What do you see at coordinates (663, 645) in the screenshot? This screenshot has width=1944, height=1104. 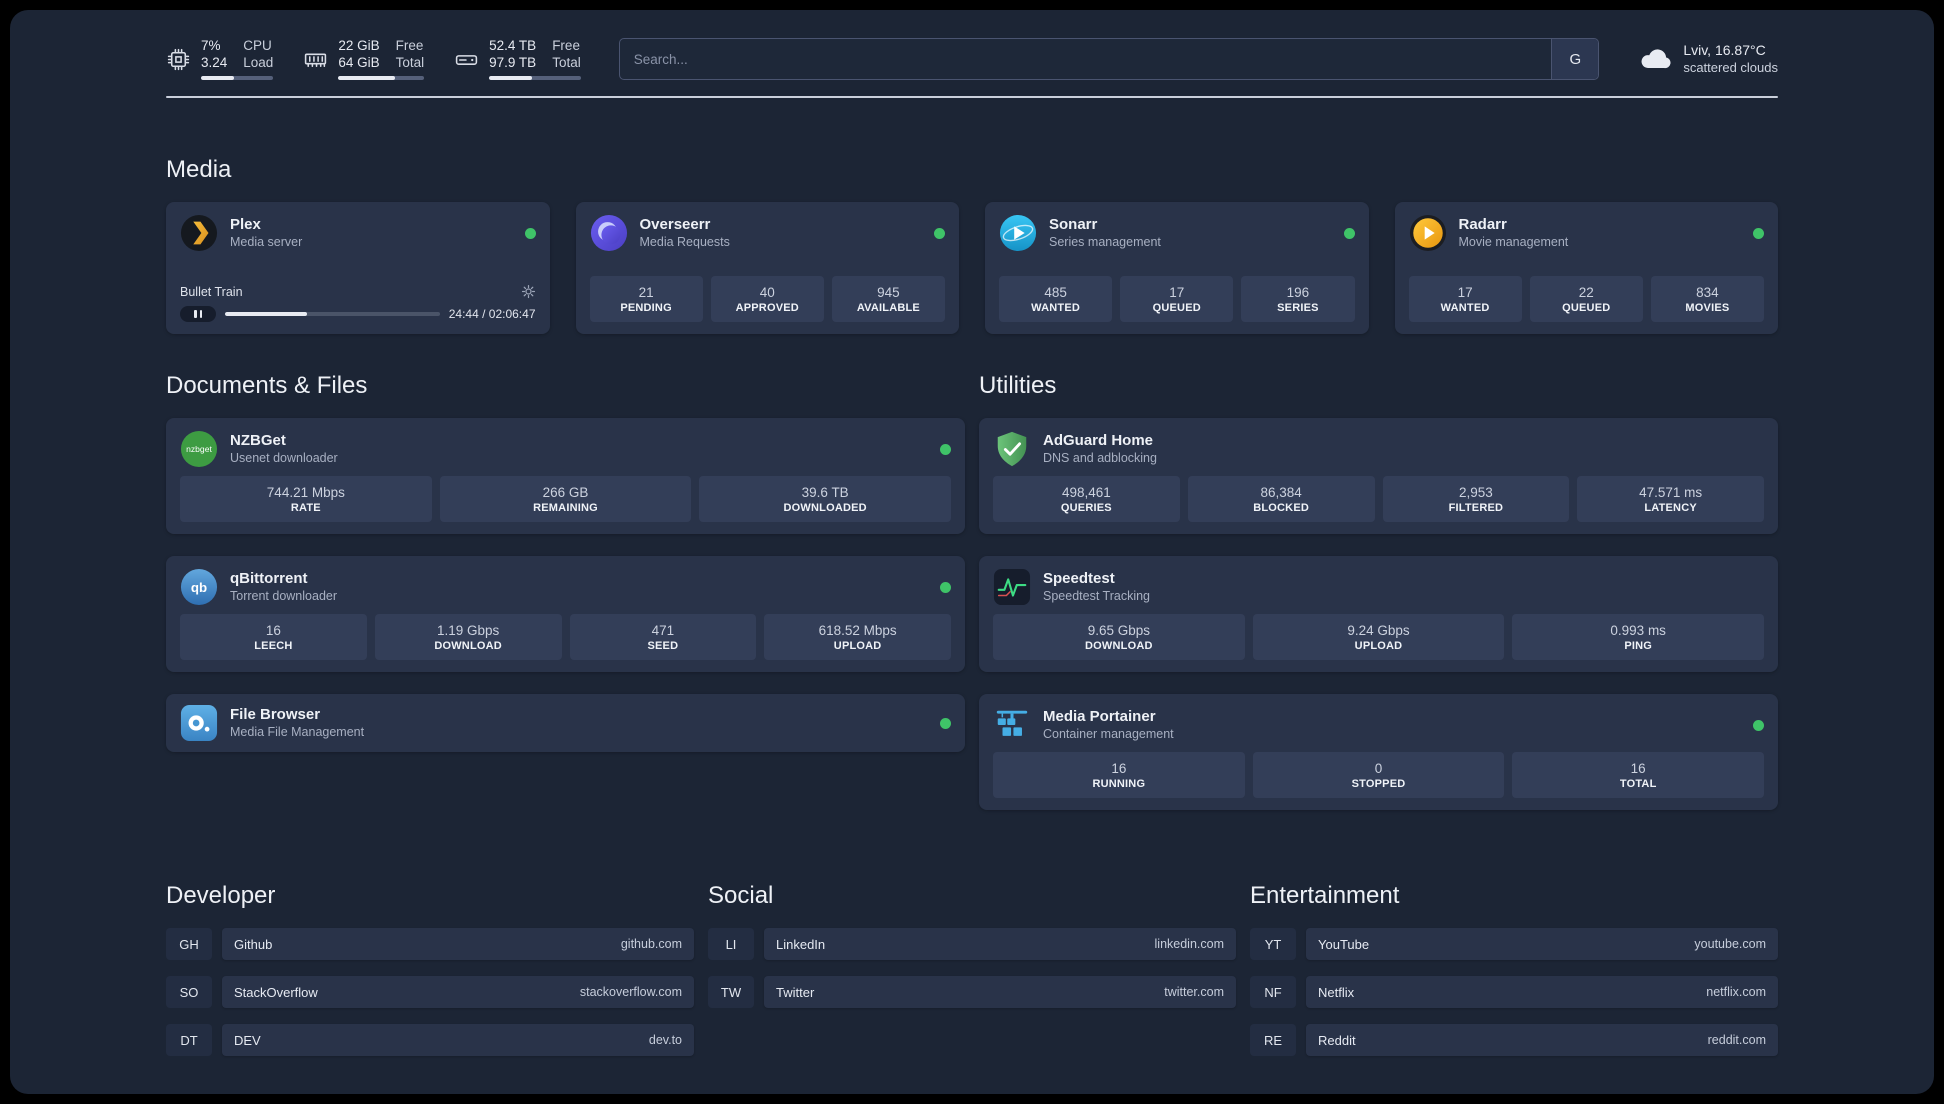 I see `stat-label: SEED` at bounding box center [663, 645].